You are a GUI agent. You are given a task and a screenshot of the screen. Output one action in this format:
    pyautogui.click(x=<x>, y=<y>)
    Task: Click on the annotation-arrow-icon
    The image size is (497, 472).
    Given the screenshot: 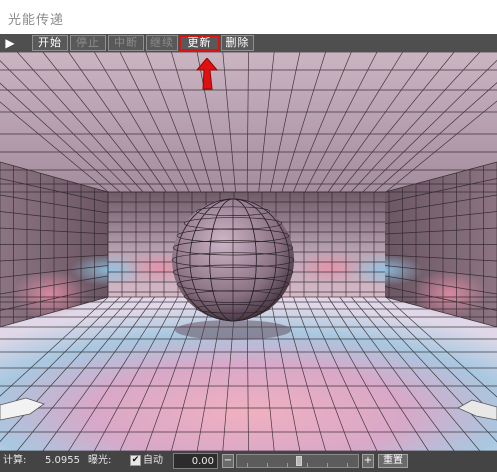 What is the action you would take?
    pyautogui.click(x=207, y=74)
    